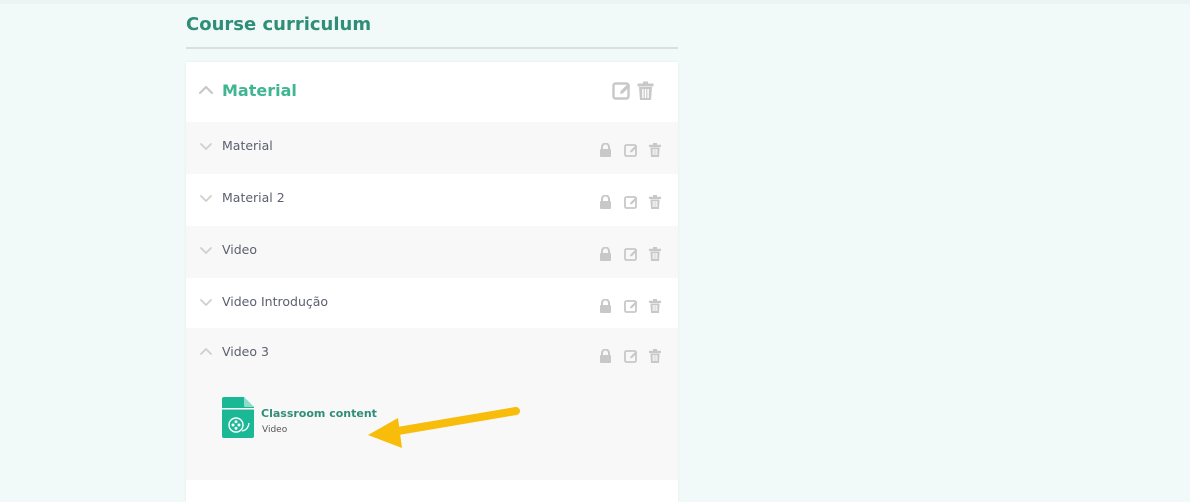 The image size is (1190, 502). Describe the element at coordinates (432, 491) in the screenshot. I see `next-section-strip` at that location.